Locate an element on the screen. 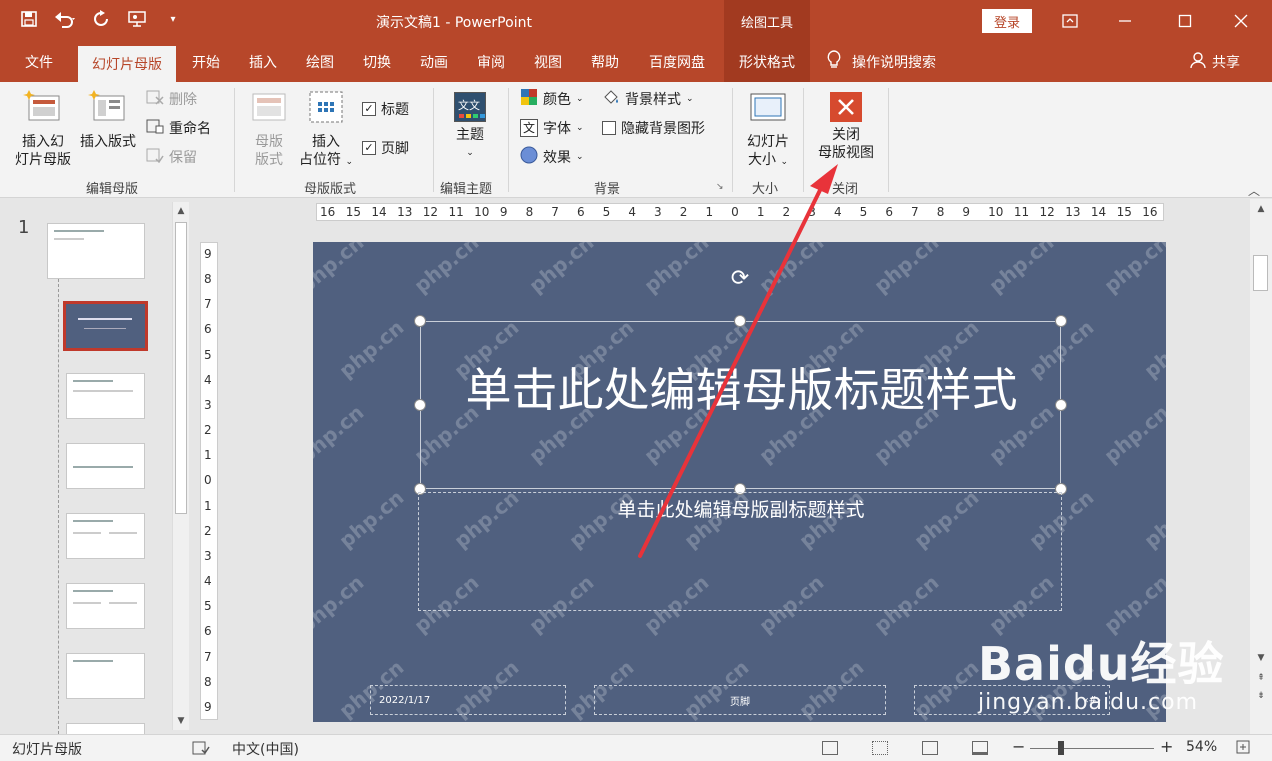 This screenshot has height=761, width=1272. delete-button: 删除 is located at coordinates (171, 99).